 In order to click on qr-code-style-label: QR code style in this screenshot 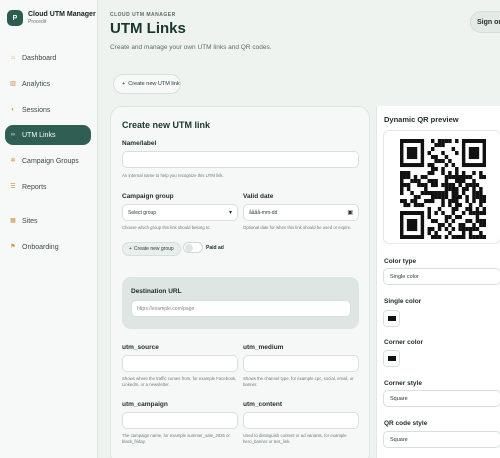, I will do `click(406, 423)`.